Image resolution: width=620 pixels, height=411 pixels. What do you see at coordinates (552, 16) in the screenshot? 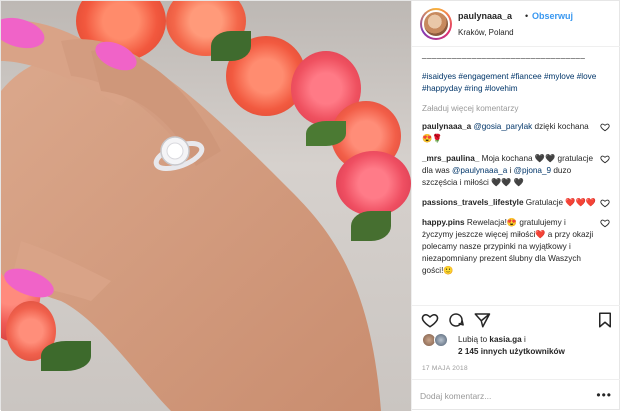
I see `follow-button: Obserwuj` at bounding box center [552, 16].